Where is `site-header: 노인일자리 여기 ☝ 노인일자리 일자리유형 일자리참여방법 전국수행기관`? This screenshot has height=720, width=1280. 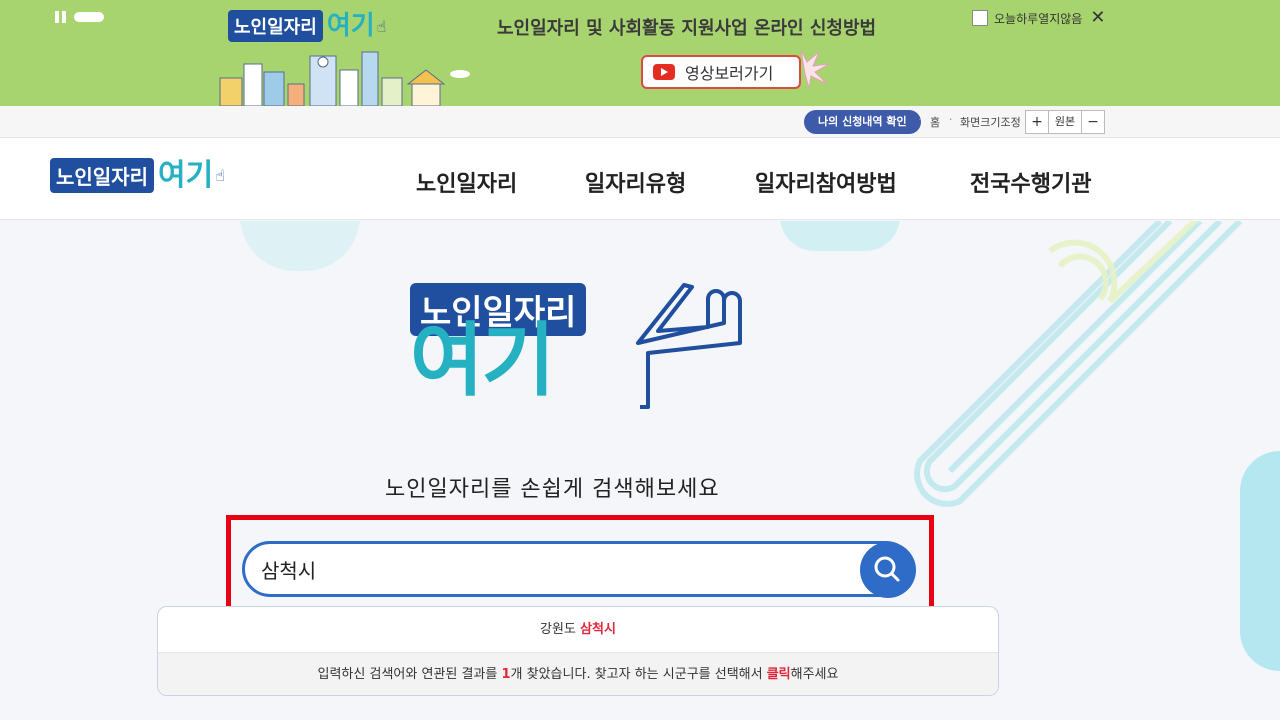
site-header: 노인일자리 여기 ☝ 노인일자리 일자리유형 일자리참여방법 전국수행기관 is located at coordinates (640, 179).